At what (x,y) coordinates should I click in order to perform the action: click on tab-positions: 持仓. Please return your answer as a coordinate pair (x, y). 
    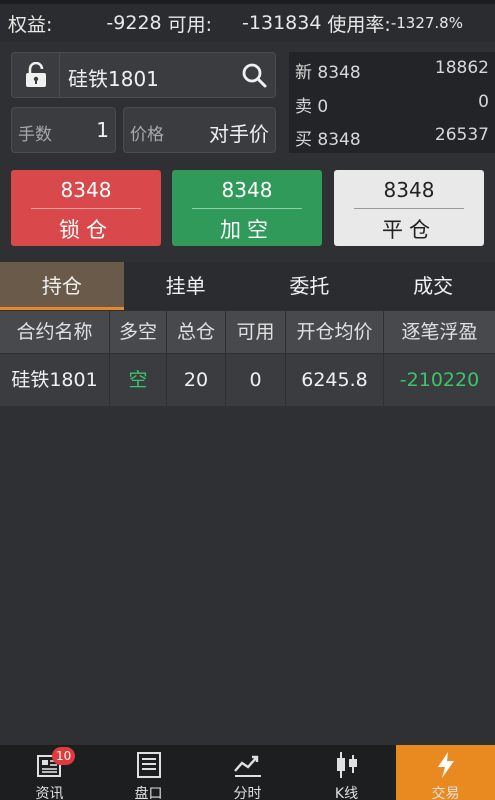
    Looking at the image, I should click on (62, 286).